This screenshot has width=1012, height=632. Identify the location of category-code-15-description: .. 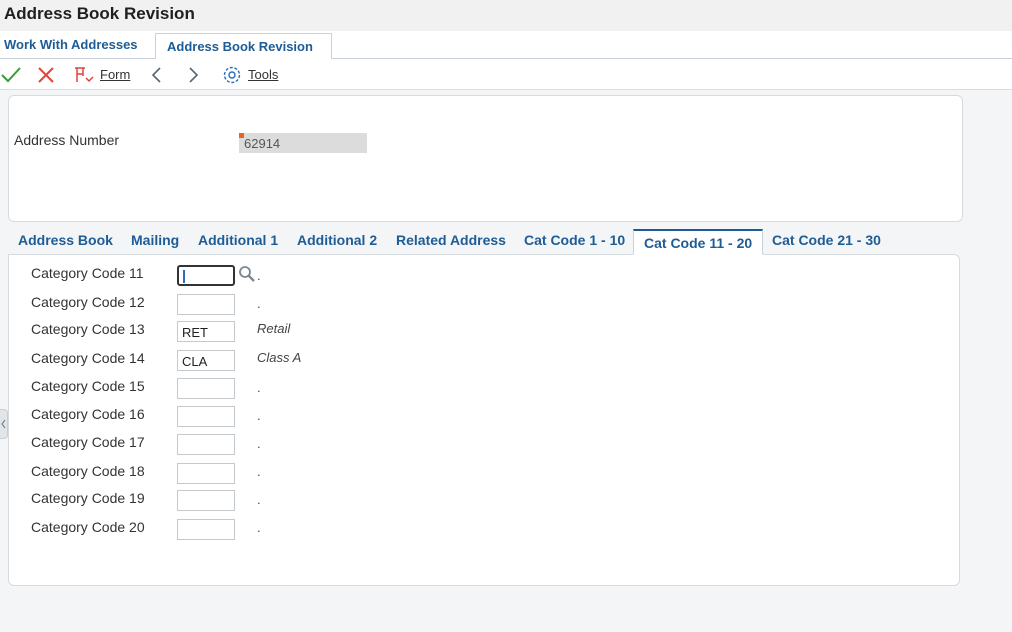
(259, 387).